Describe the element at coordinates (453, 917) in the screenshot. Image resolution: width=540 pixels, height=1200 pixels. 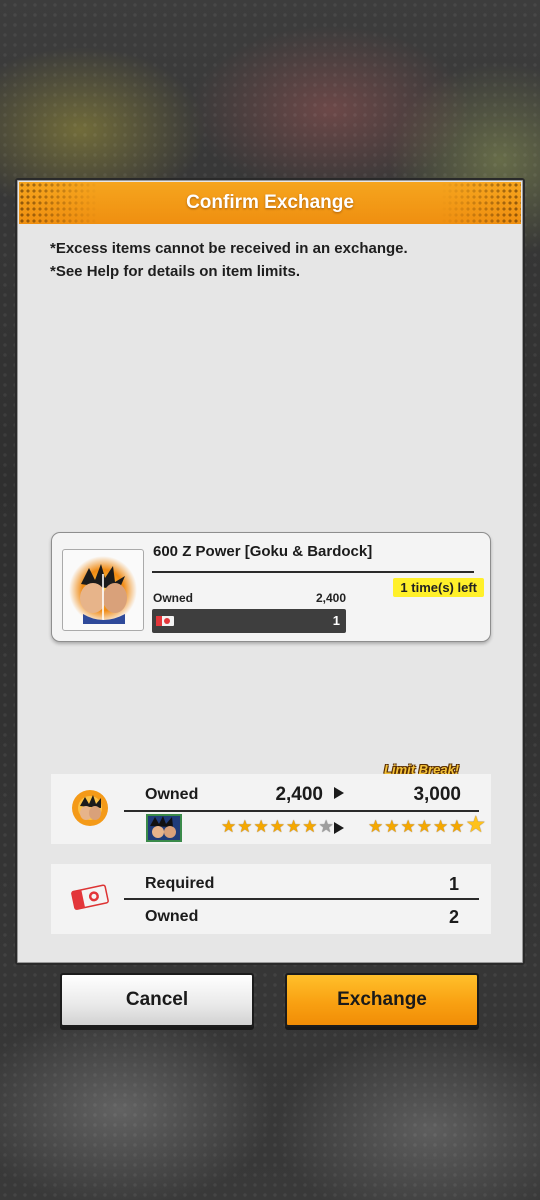
I see `owned-value: 2` at that location.